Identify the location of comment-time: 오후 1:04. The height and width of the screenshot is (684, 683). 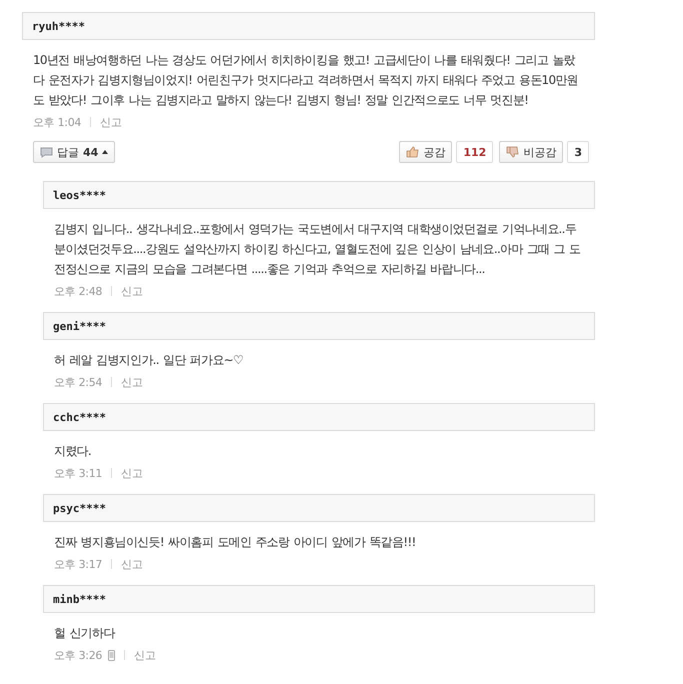
(57, 122).